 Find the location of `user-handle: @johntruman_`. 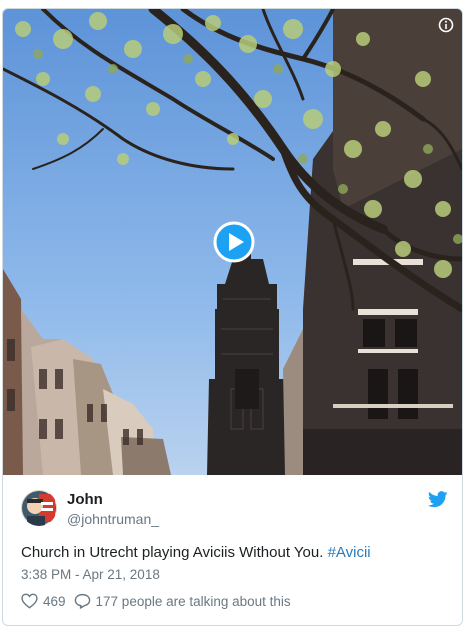

user-handle: @johntruman_ is located at coordinates (113, 519).